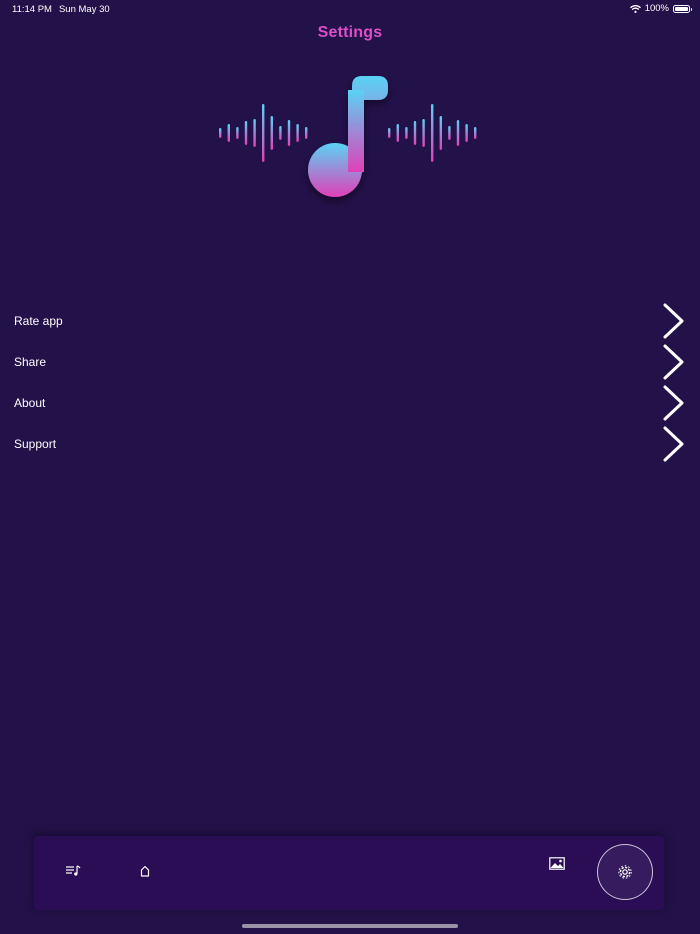 The width and height of the screenshot is (700, 934). Describe the element at coordinates (350, 443) in the screenshot. I see `menu-item-support: Support` at that location.